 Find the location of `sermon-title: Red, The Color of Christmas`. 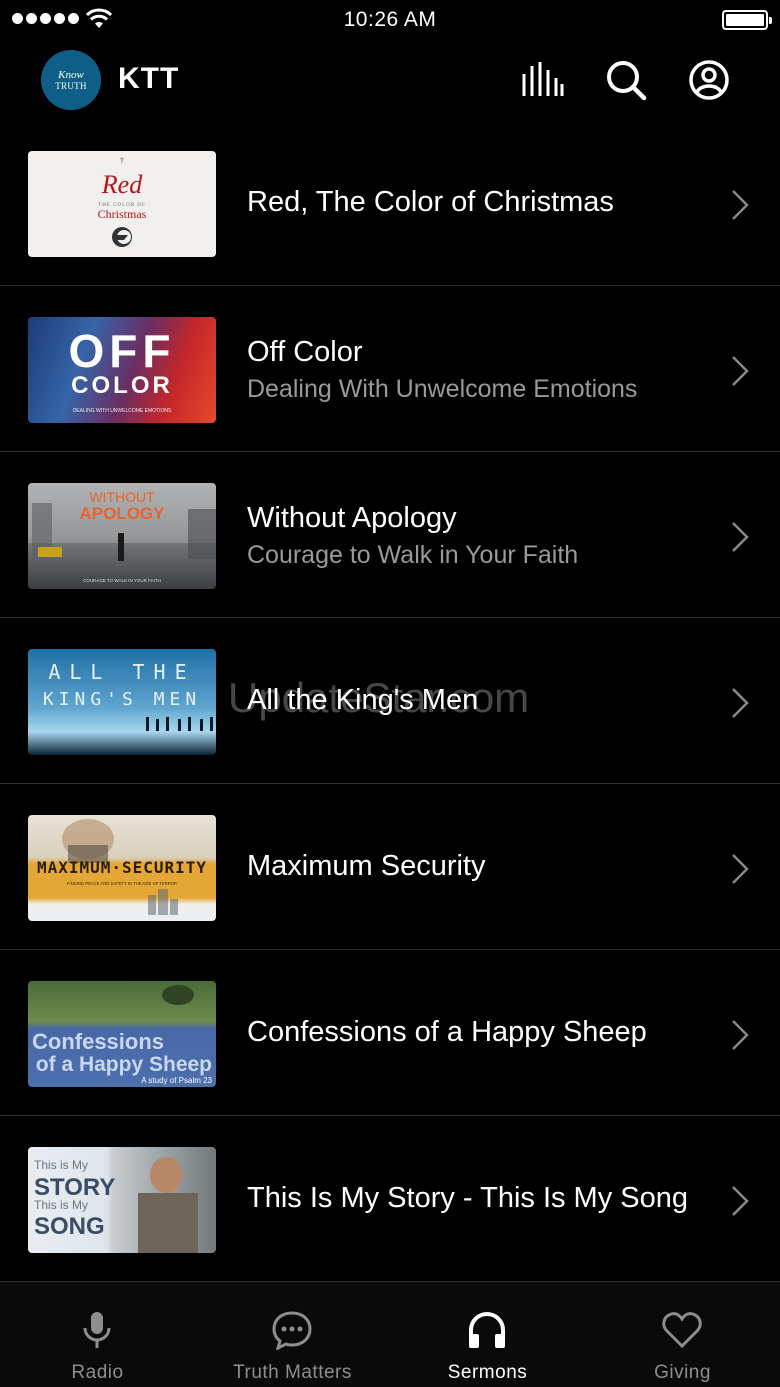

sermon-title: Red, The Color of Christmas is located at coordinates (430, 202).